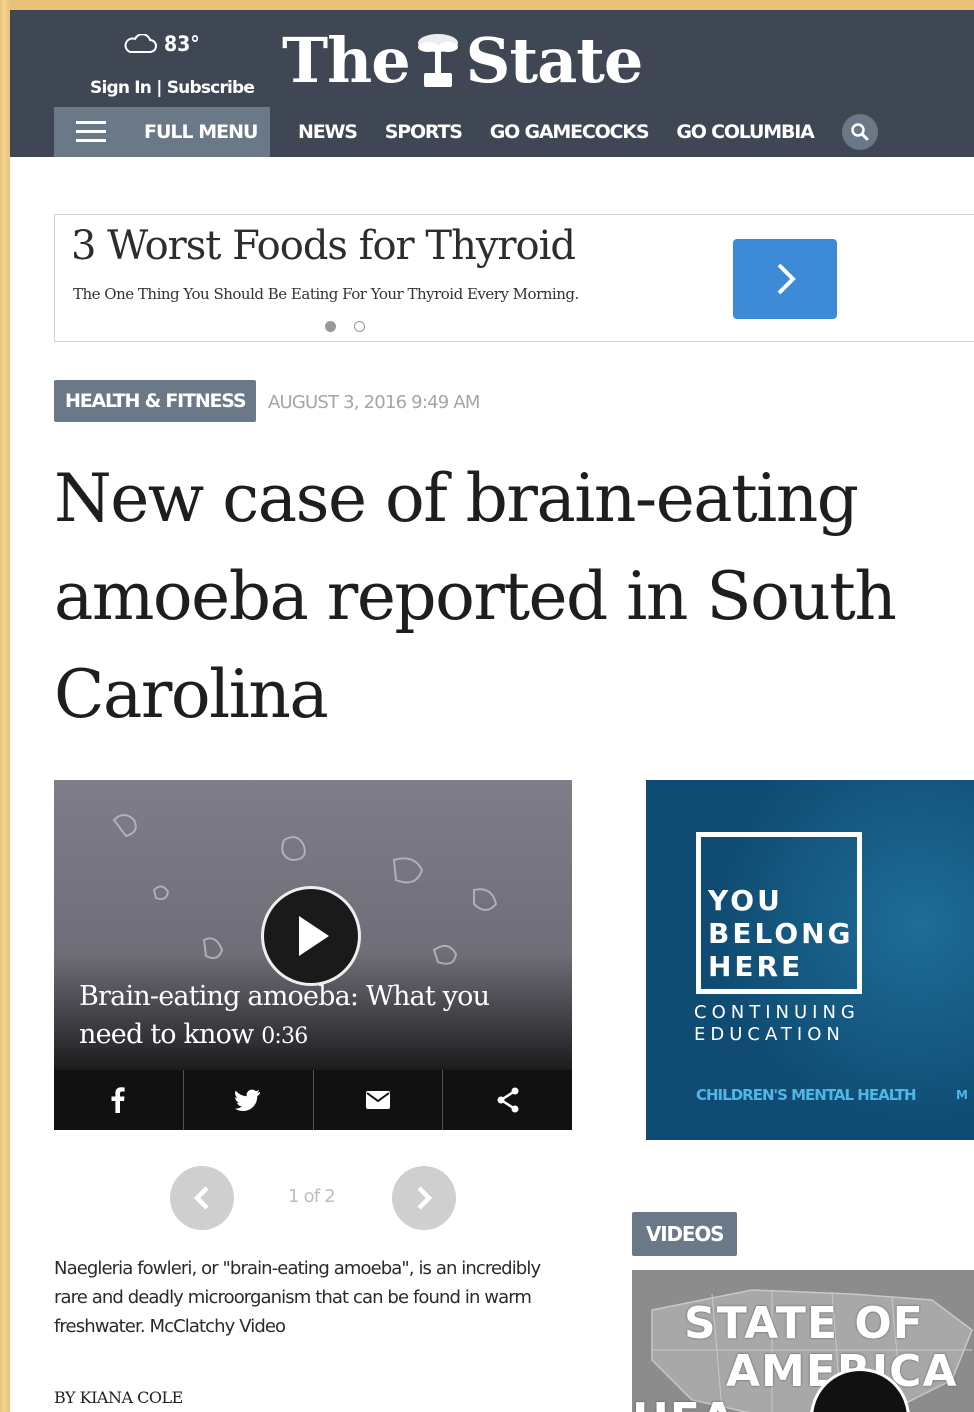  What do you see at coordinates (201, 132) in the screenshot?
I see `full-menu-label: FULL MENU` at bounding box center [201, 132].